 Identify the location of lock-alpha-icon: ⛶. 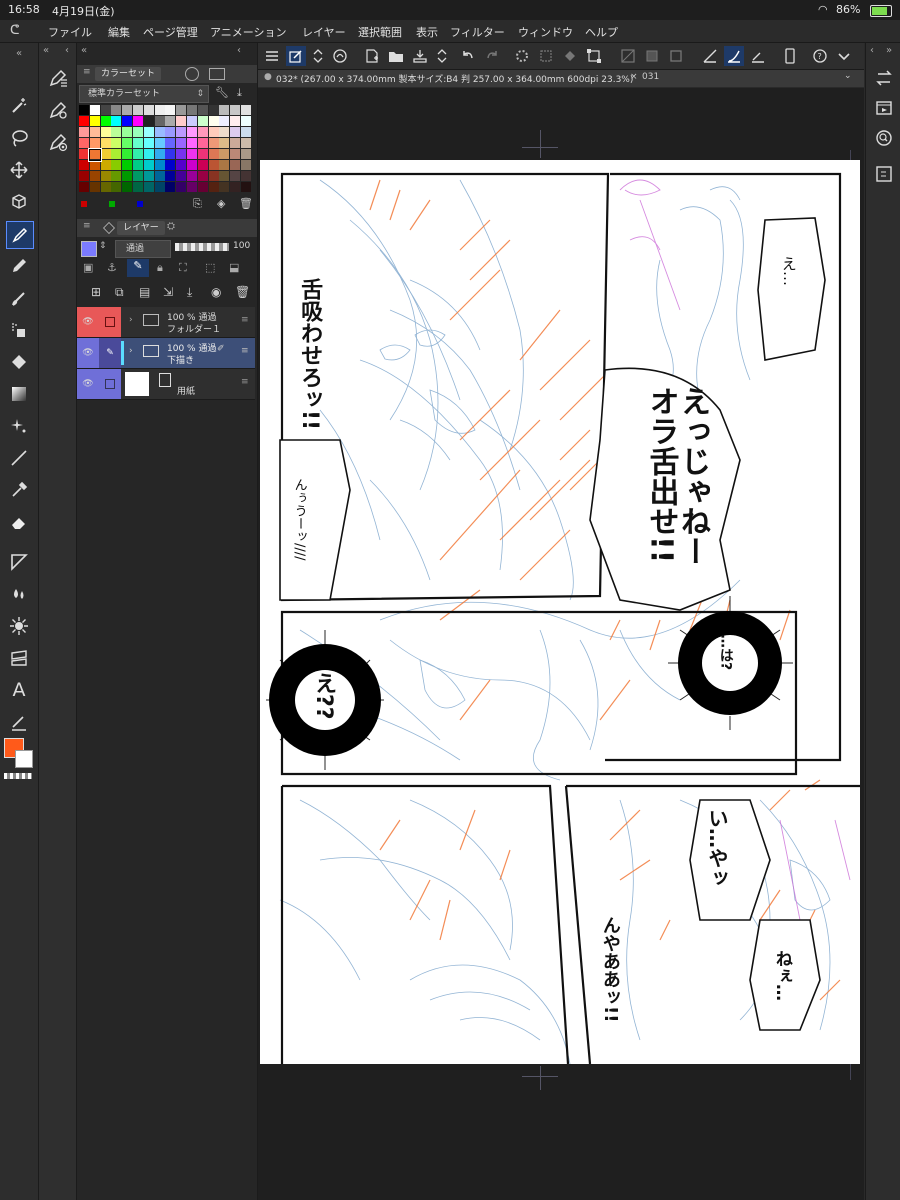
(183, 268).